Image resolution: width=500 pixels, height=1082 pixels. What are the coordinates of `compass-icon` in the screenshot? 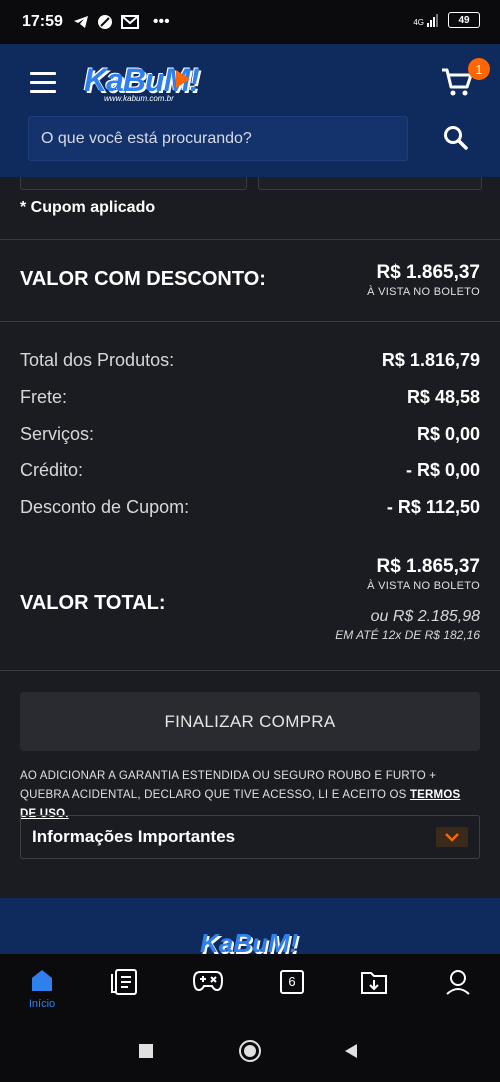 It's located at (104, 22).